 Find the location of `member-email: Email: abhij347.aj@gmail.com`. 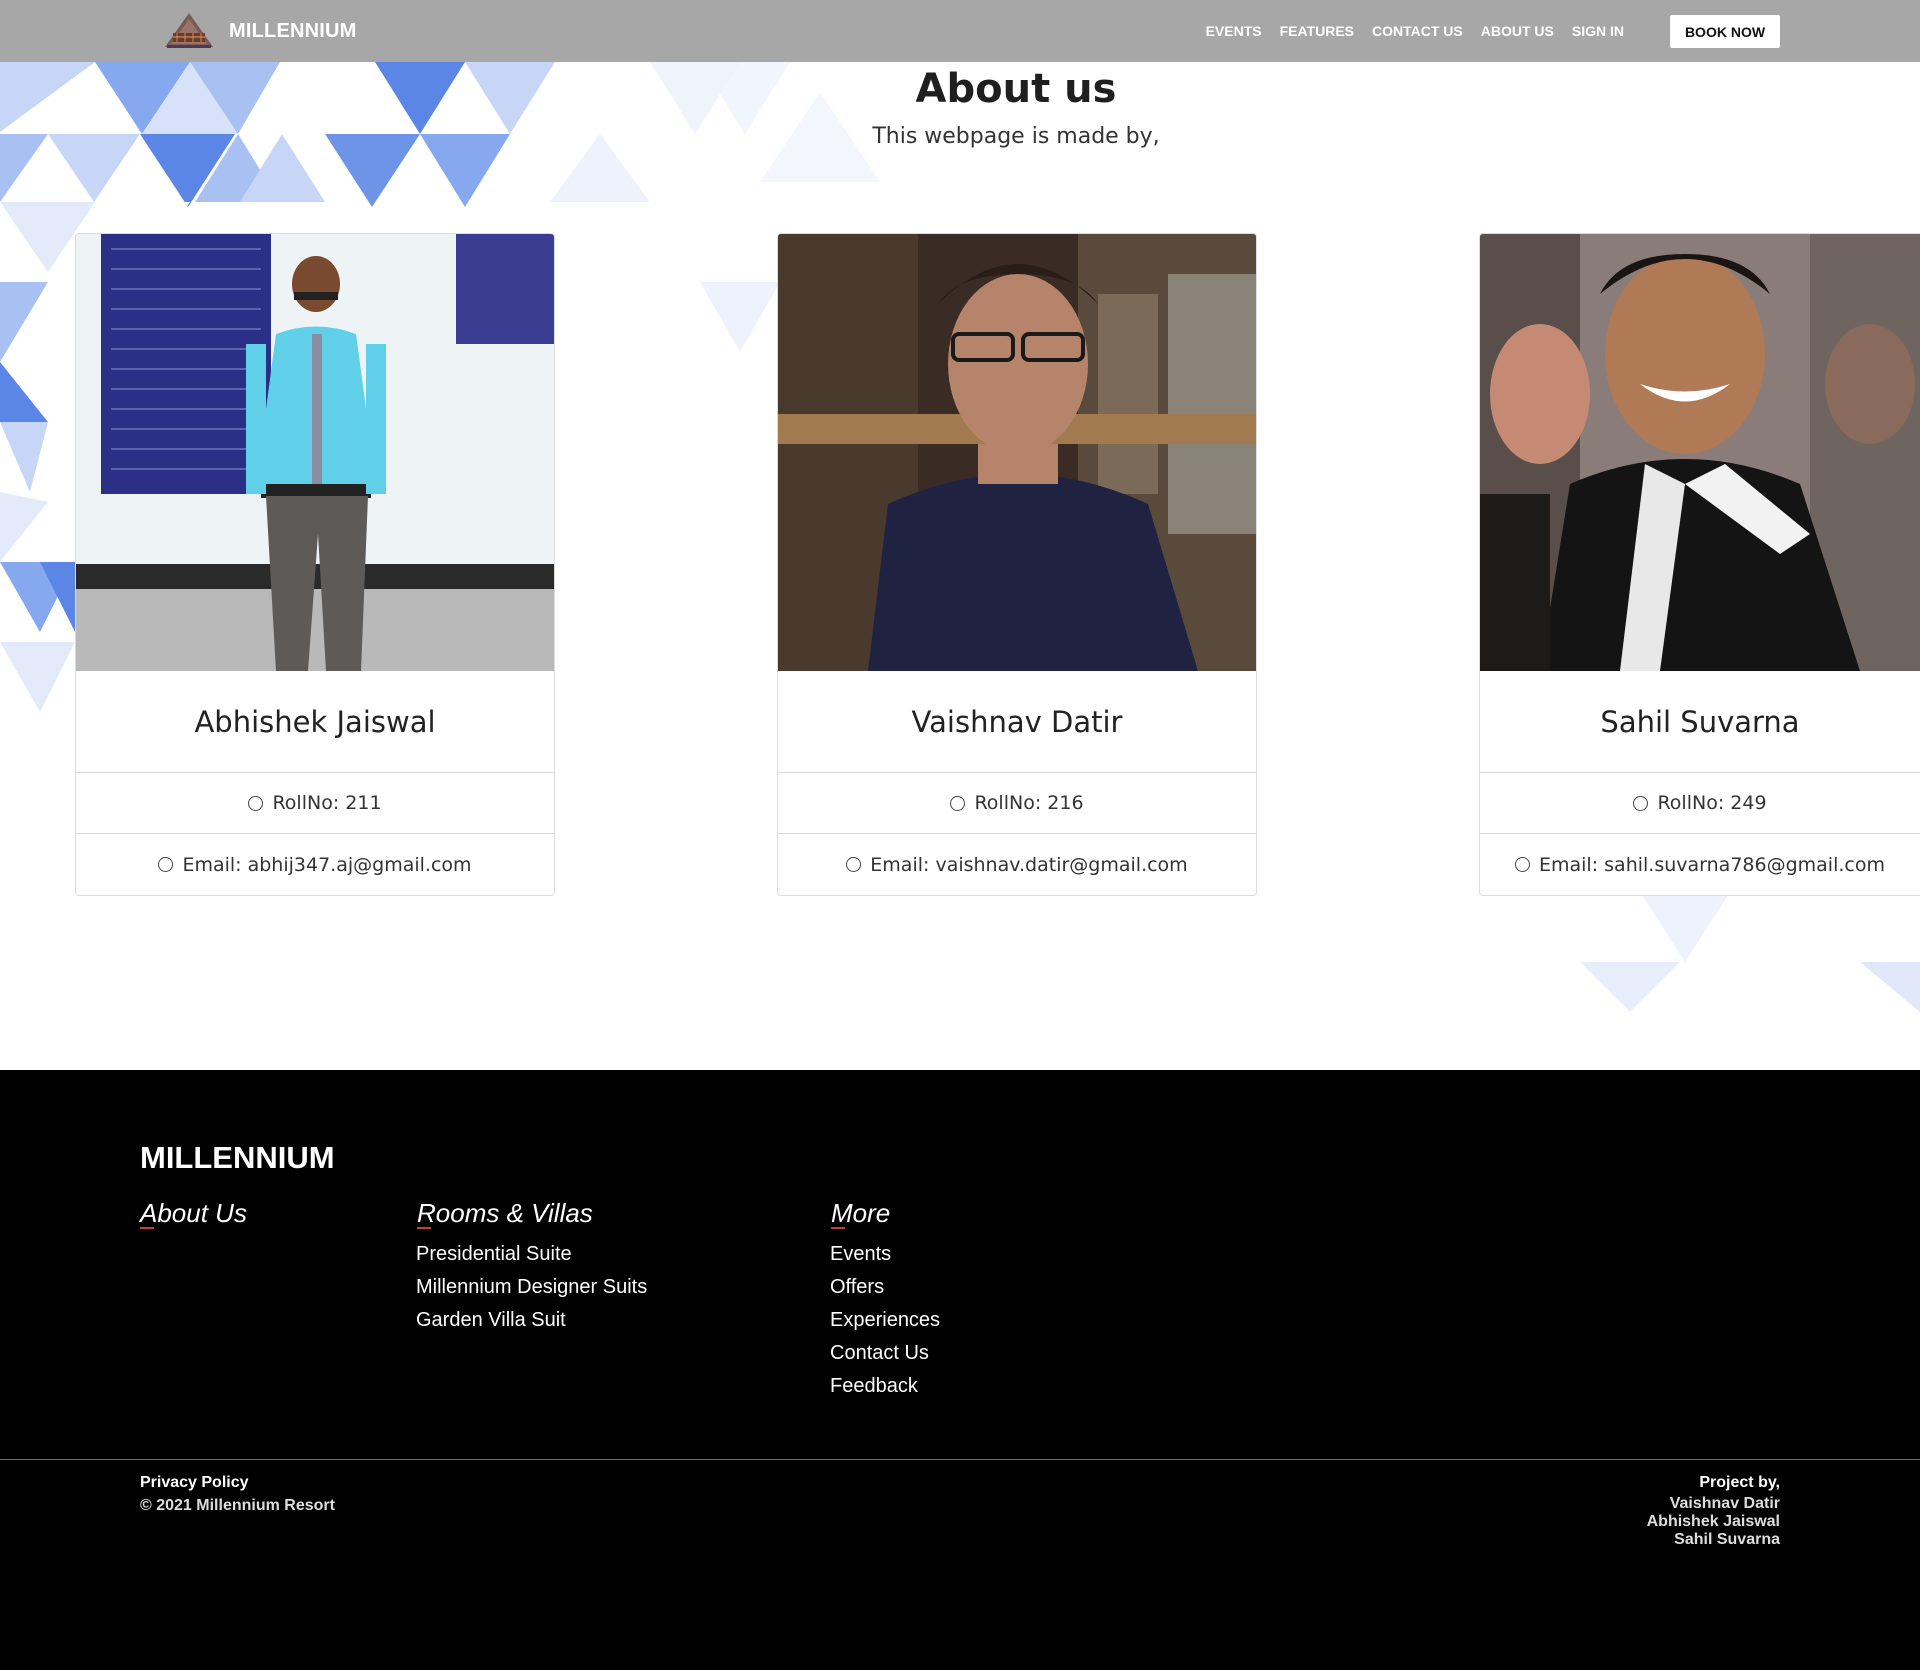

member-email: Email: abhij347.aj@gmail.com is located at coordinates (315, 864).